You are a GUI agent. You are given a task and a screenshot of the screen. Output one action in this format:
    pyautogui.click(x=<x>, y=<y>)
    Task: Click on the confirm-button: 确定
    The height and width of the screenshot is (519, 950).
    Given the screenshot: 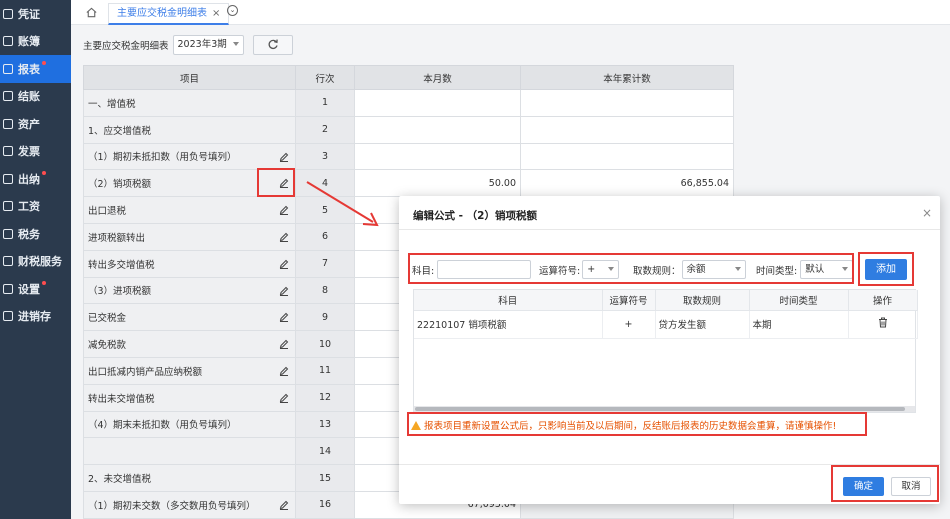 What is the action you would take?
    pyautogui.click(x=863, y=486)
    